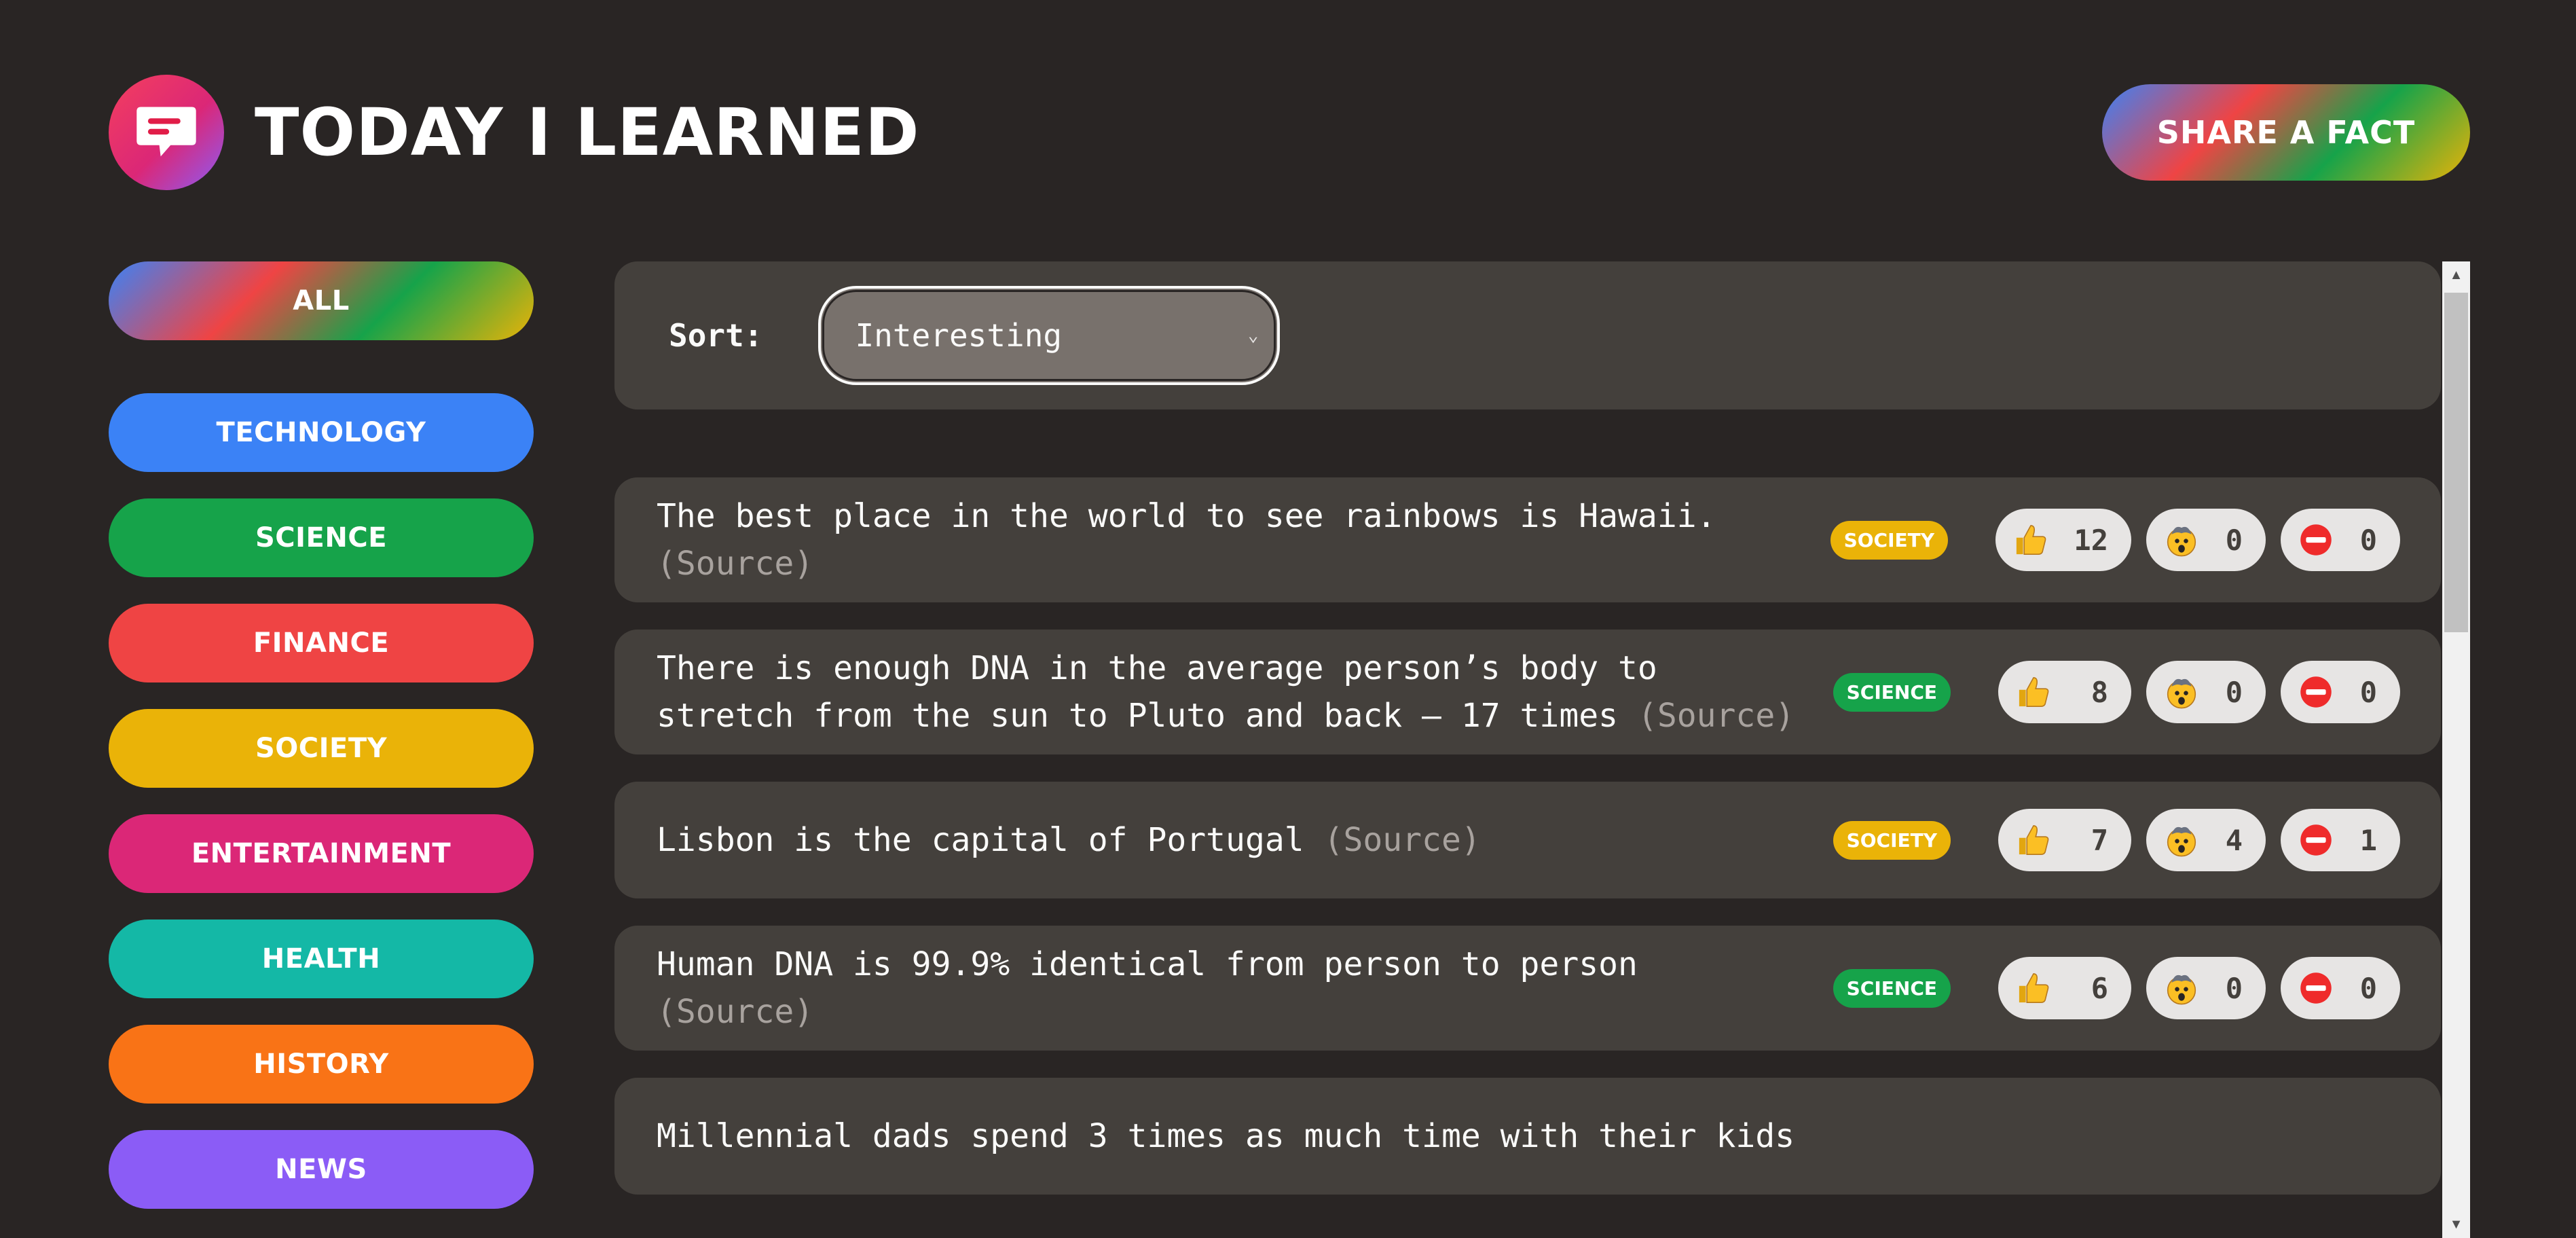  Describe the element at coordinates (2064, 692) in the screenshot. I see `interesting-vote-button: 8` at that location.